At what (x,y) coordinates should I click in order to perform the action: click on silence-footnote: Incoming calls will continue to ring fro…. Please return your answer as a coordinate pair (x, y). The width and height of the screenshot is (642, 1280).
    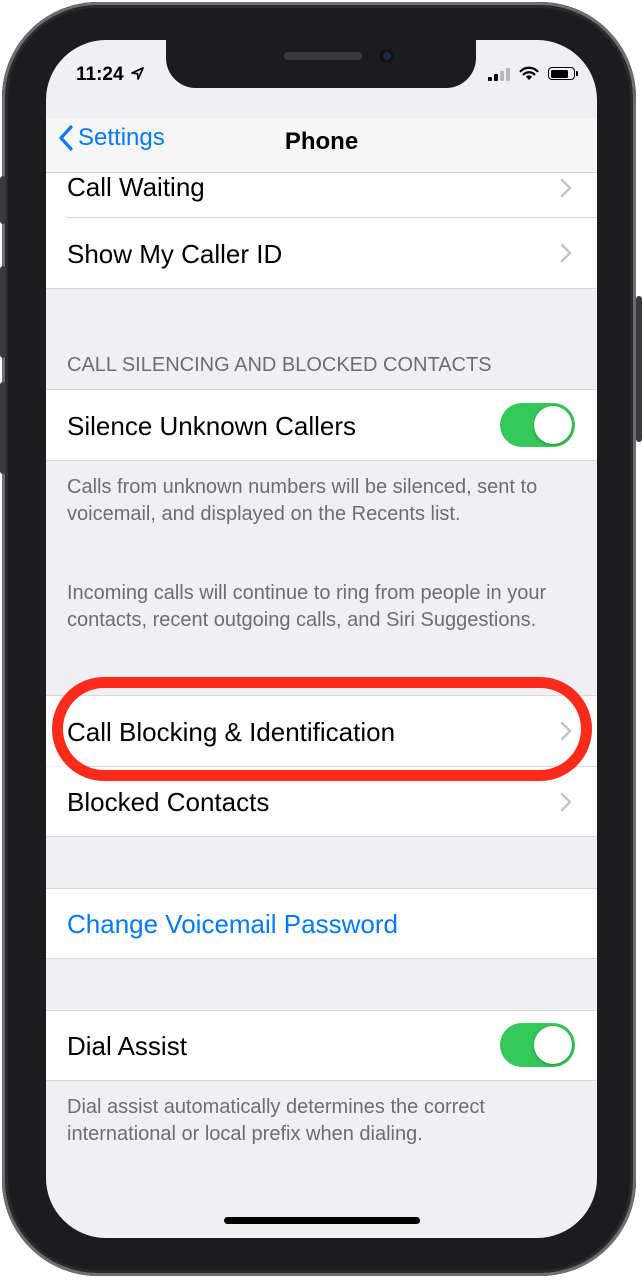
    Looking at the image, I should click on (307, 606).